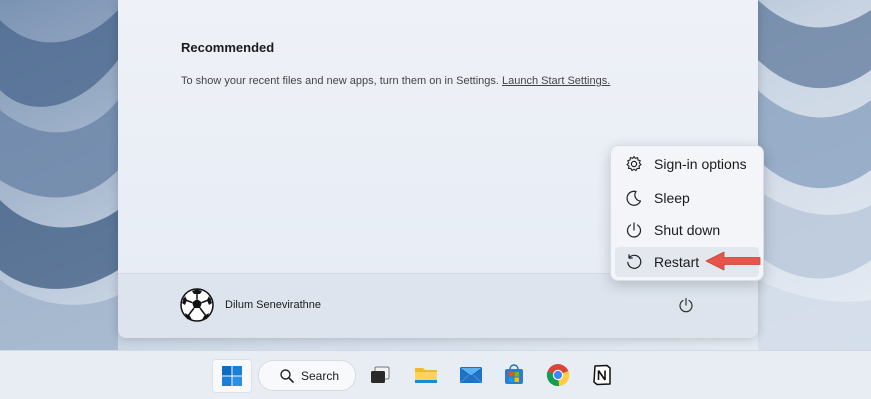  I want to click on notion-icon, so click(602, 375).